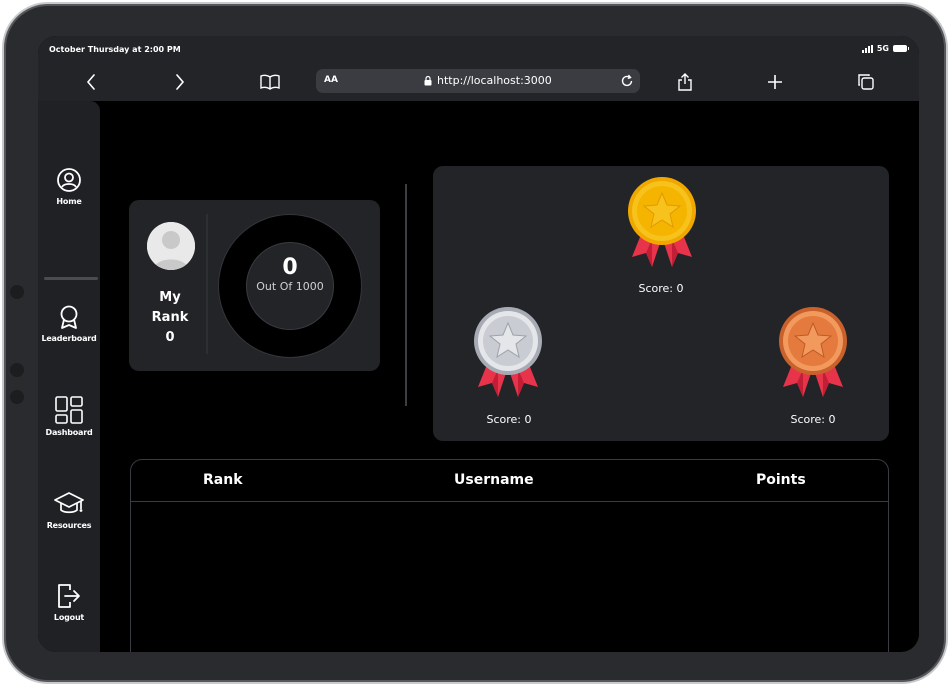 The image size is (952, 687). Describe the element at coordinates (509, 419) in the screenshot. I see `silver-score: Score: 0` at that location.